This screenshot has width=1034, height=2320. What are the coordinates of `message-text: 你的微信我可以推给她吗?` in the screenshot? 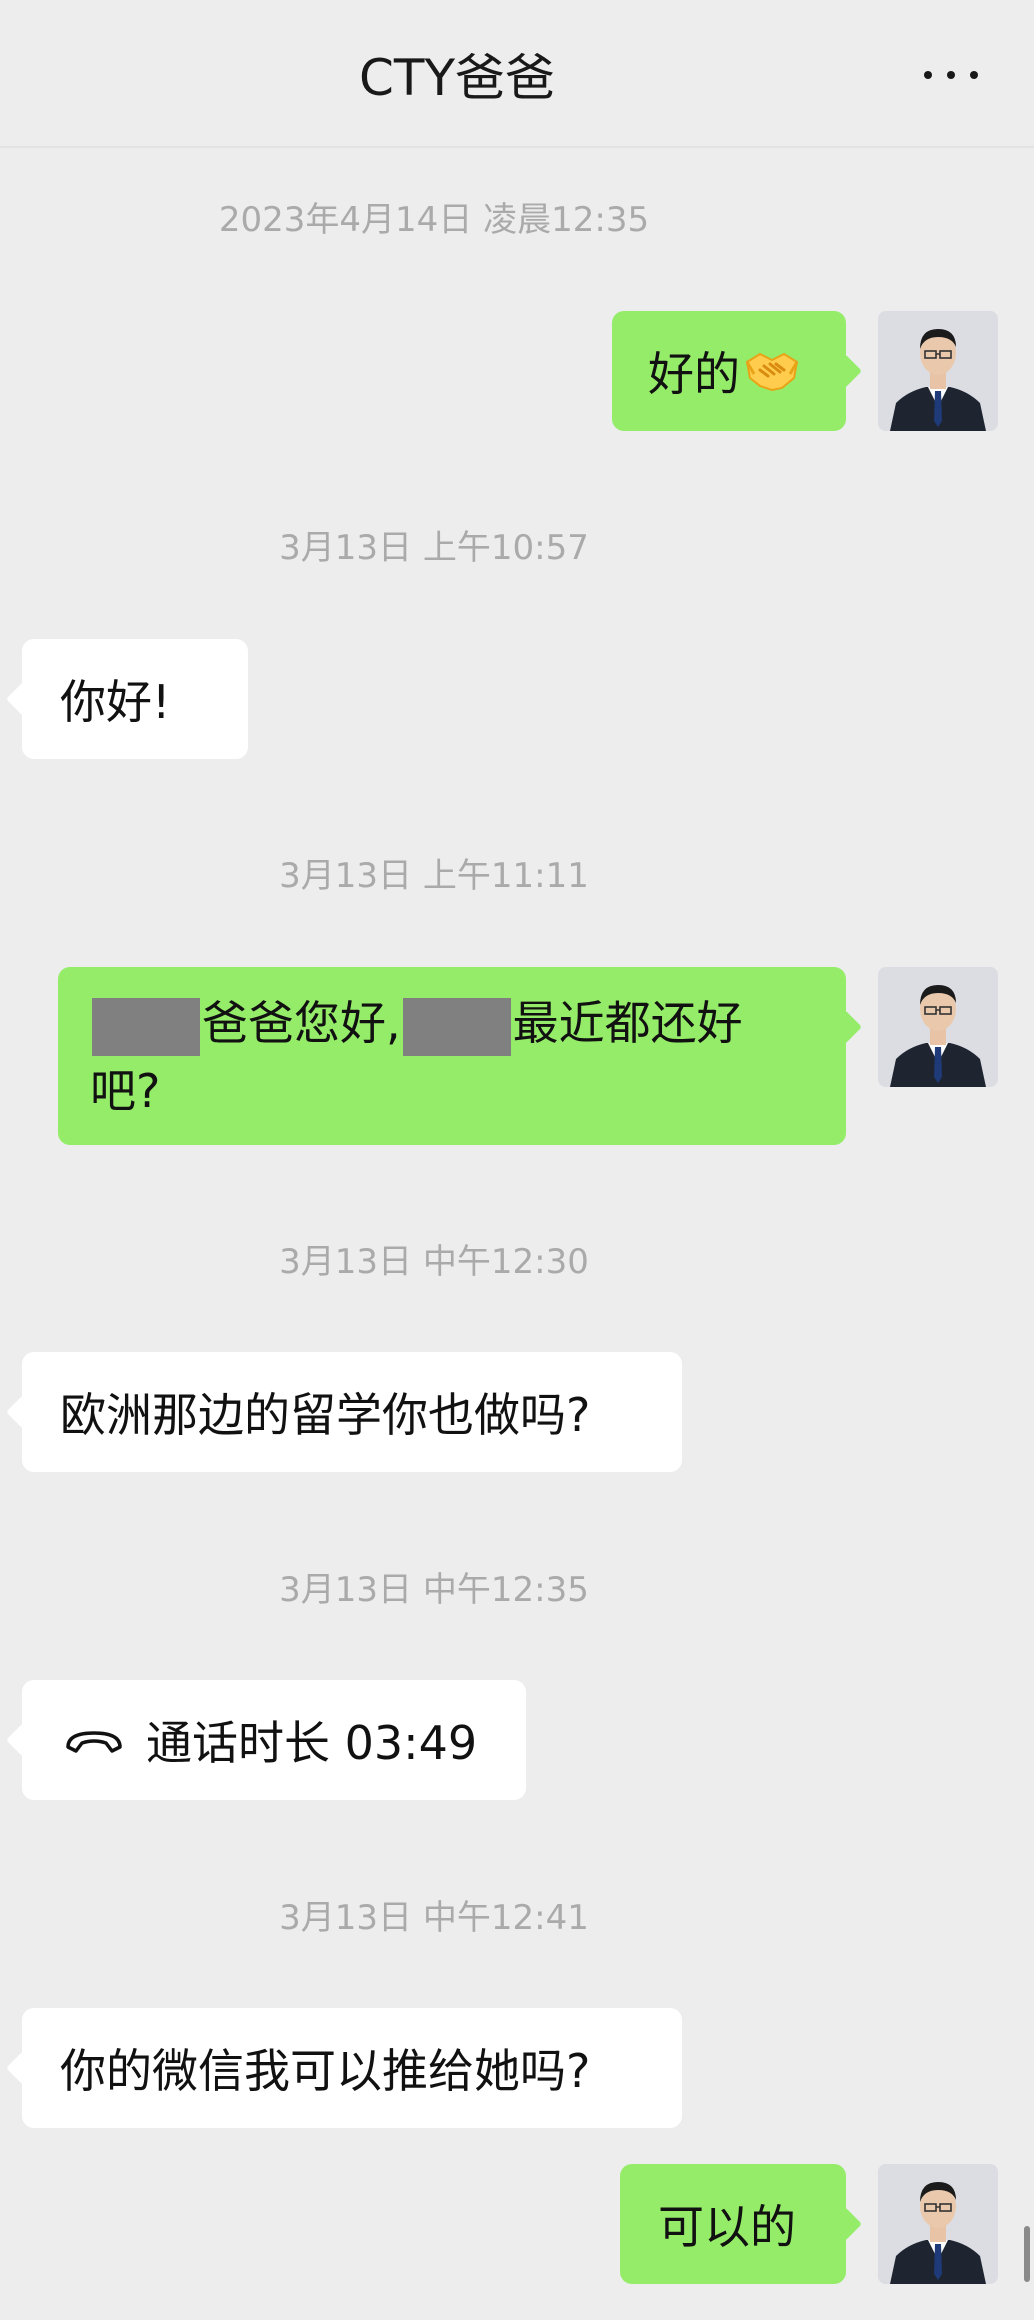 It's located at (325, 2071).